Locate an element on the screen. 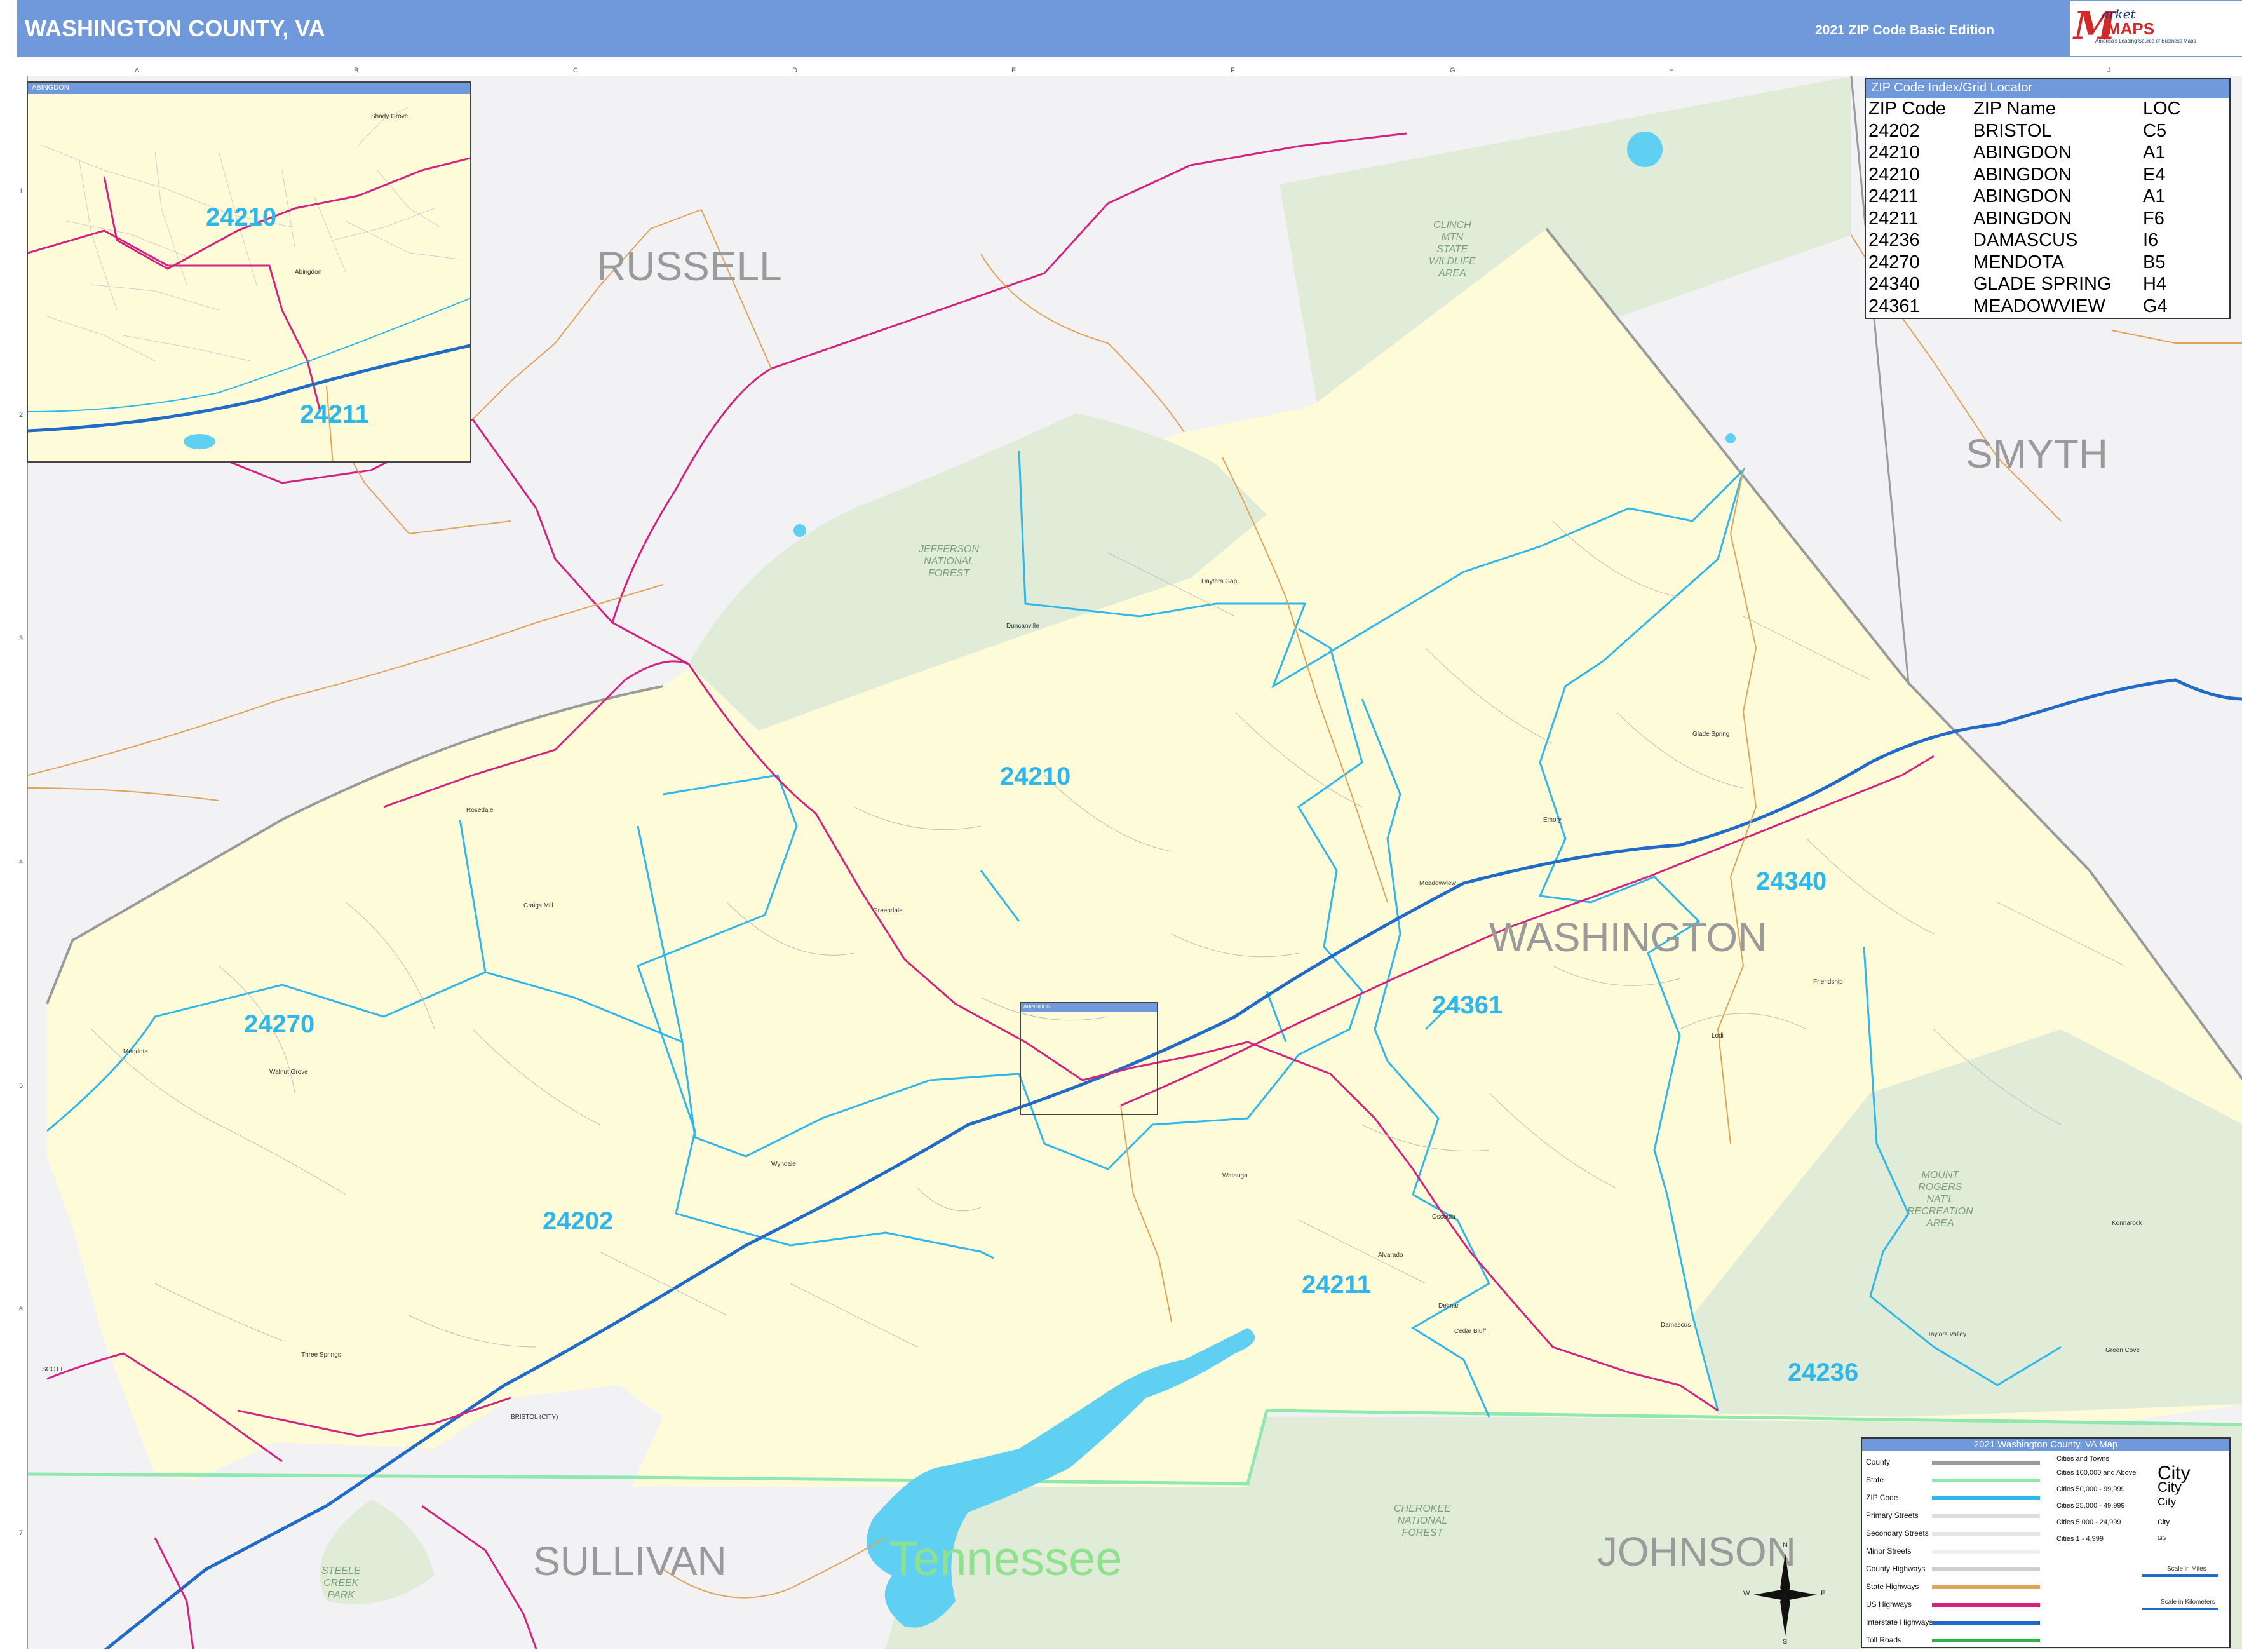 Image resolution: width=2242 pixels, height=1652 pixels. city-label-bristol: BRISTOL (CITY) is located at coordinates (534, 1418).